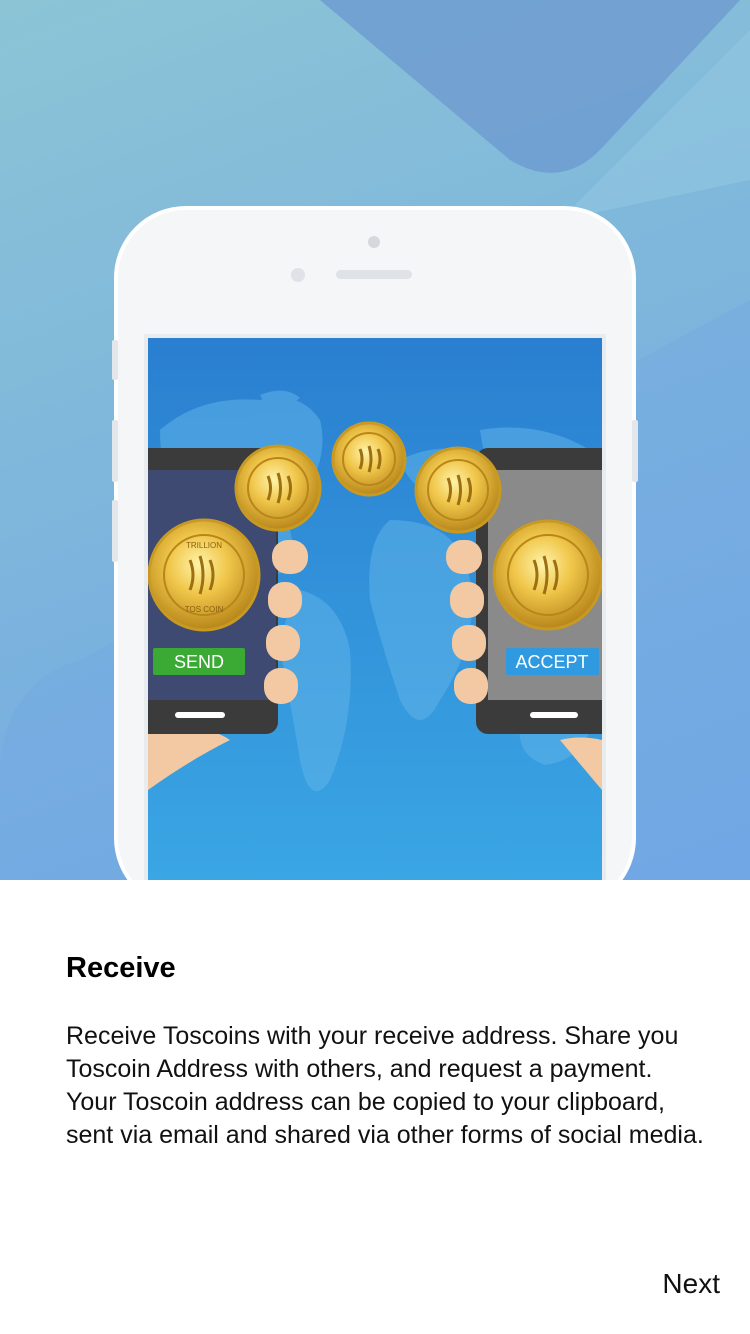  Describe the element at coordinates (121, 968) in the screenshot. I see `page-title: Receive` at that location.